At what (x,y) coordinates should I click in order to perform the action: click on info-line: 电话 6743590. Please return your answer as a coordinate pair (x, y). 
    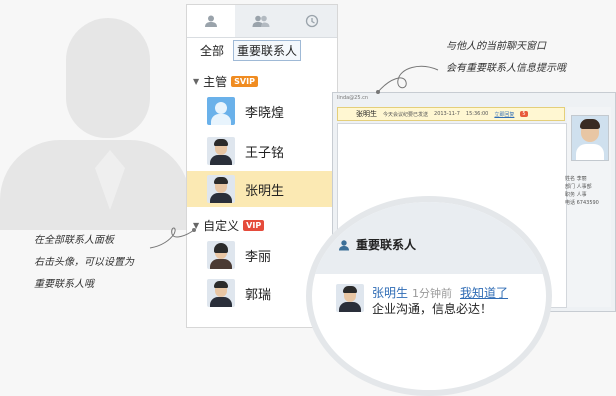
    Looking at the image, I should click on (582, 203).